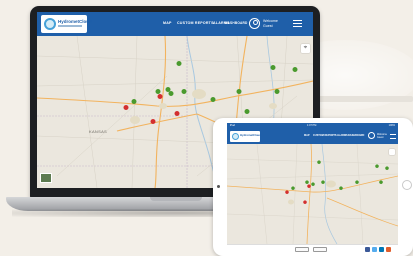 Image resolution: width=413 pixels, height=256 pixels. What do you see at coordinates (307, 135) in the screenshot?
I see `tablet-nav-map: MAP` at bounding box center [307, 135].